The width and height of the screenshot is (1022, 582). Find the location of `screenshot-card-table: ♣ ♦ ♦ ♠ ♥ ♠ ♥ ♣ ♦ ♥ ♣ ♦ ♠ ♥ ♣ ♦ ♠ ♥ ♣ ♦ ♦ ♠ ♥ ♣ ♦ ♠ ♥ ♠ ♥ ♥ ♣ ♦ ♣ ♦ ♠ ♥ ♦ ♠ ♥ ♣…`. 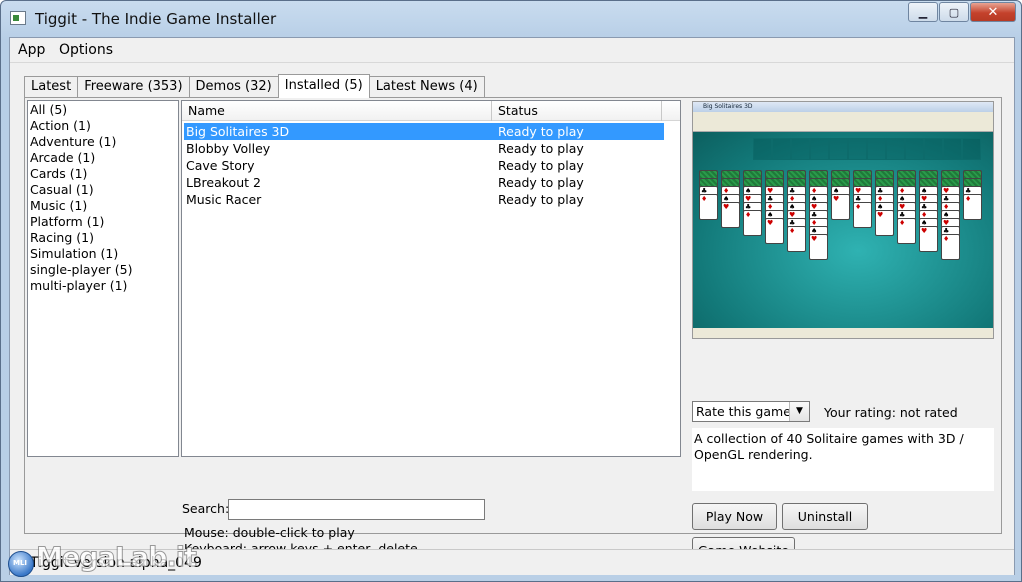

screenshot-card-table: ♣ ♦ ♦ ♠ ♥ ♠ ♥ ♣ ♦ ♥ ♣ ♦ ♠ ♥ ♣ ♦ ♠ ♥ ♣ ♦ ♦ ♠ ♥ ♣ ♦ ♠ ♥ ♠ ♥ ♥ ♣ ♦ ♣ ♦ ♠ ♥ ♦ ♠ ♥ ♣… is located at coordinates (843, 231).